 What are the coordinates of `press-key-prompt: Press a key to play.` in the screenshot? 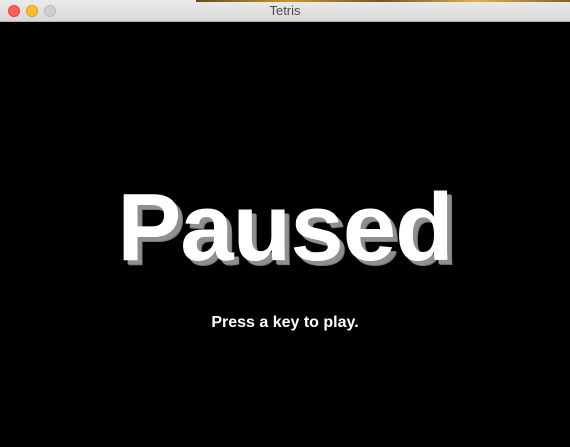 It's located at (285, 322).